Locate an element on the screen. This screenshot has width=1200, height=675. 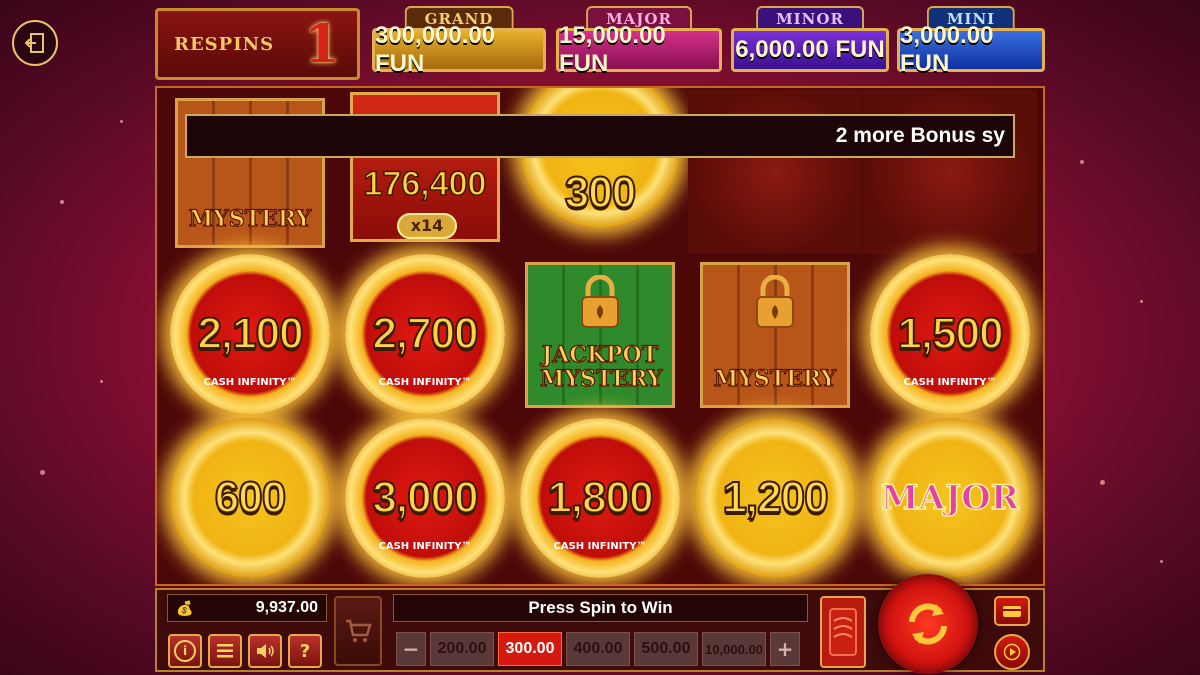
cell-r2c1: 2,100 CASH INFINITY™ is located at coordinates (250, 336).